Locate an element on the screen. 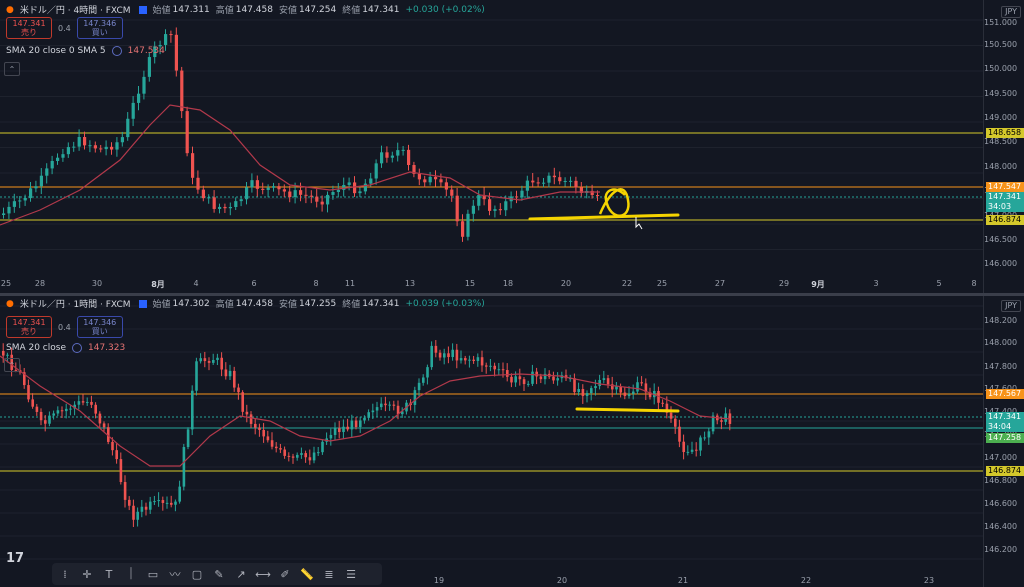 The image size is (1024, 587). path-icon: 〰 is located at coordinates (175, 574).